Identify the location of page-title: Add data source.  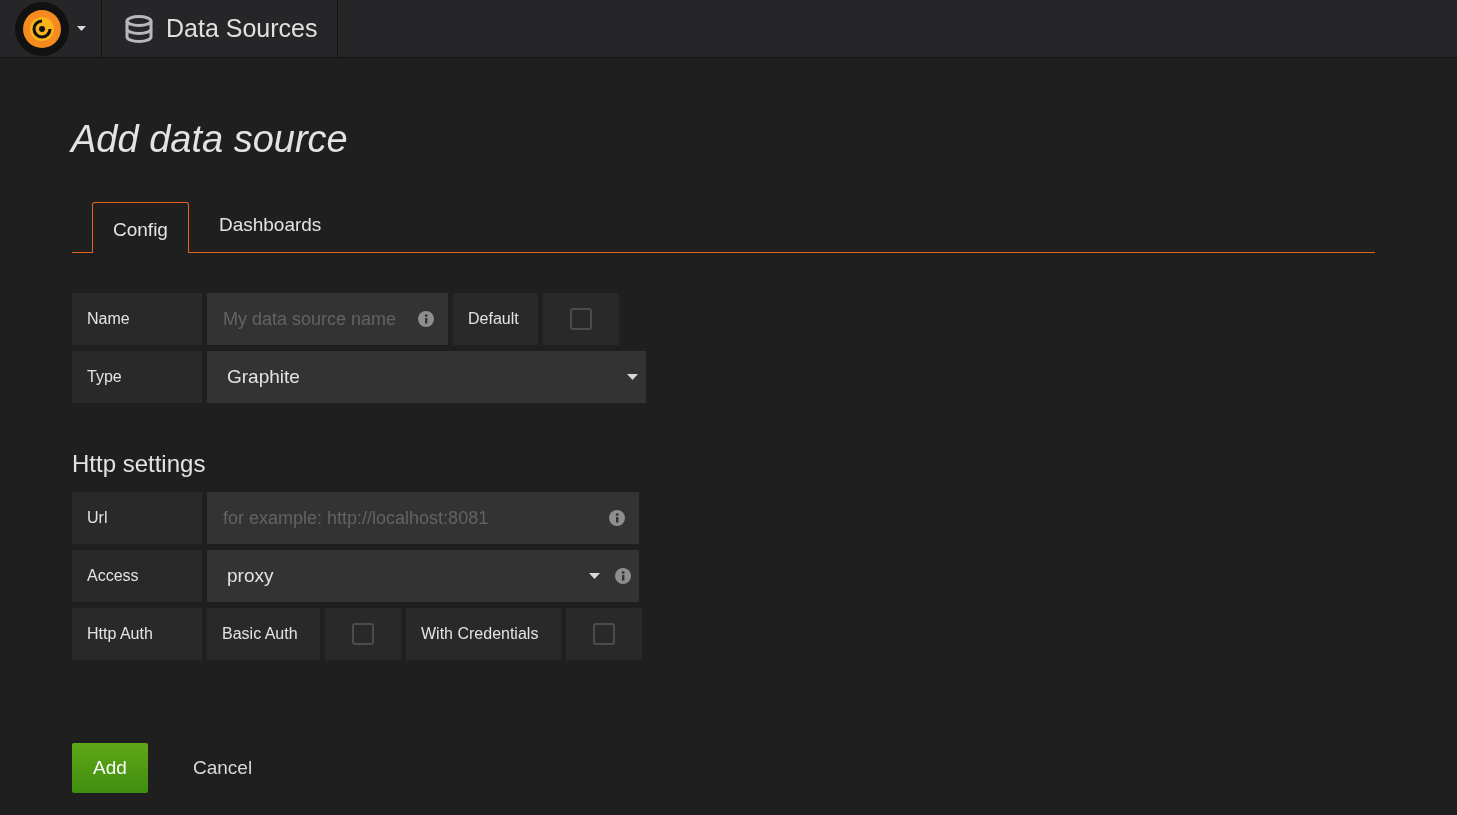
(210, 139).